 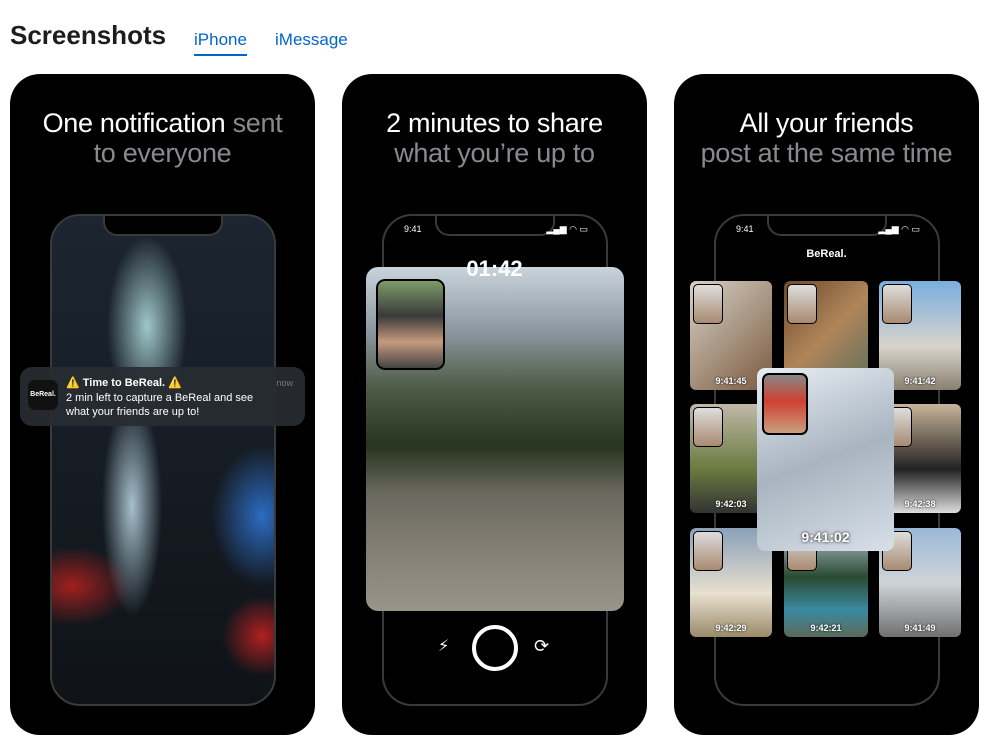 I want to click on app-icon: BeReal., so click(x=43, y=395).